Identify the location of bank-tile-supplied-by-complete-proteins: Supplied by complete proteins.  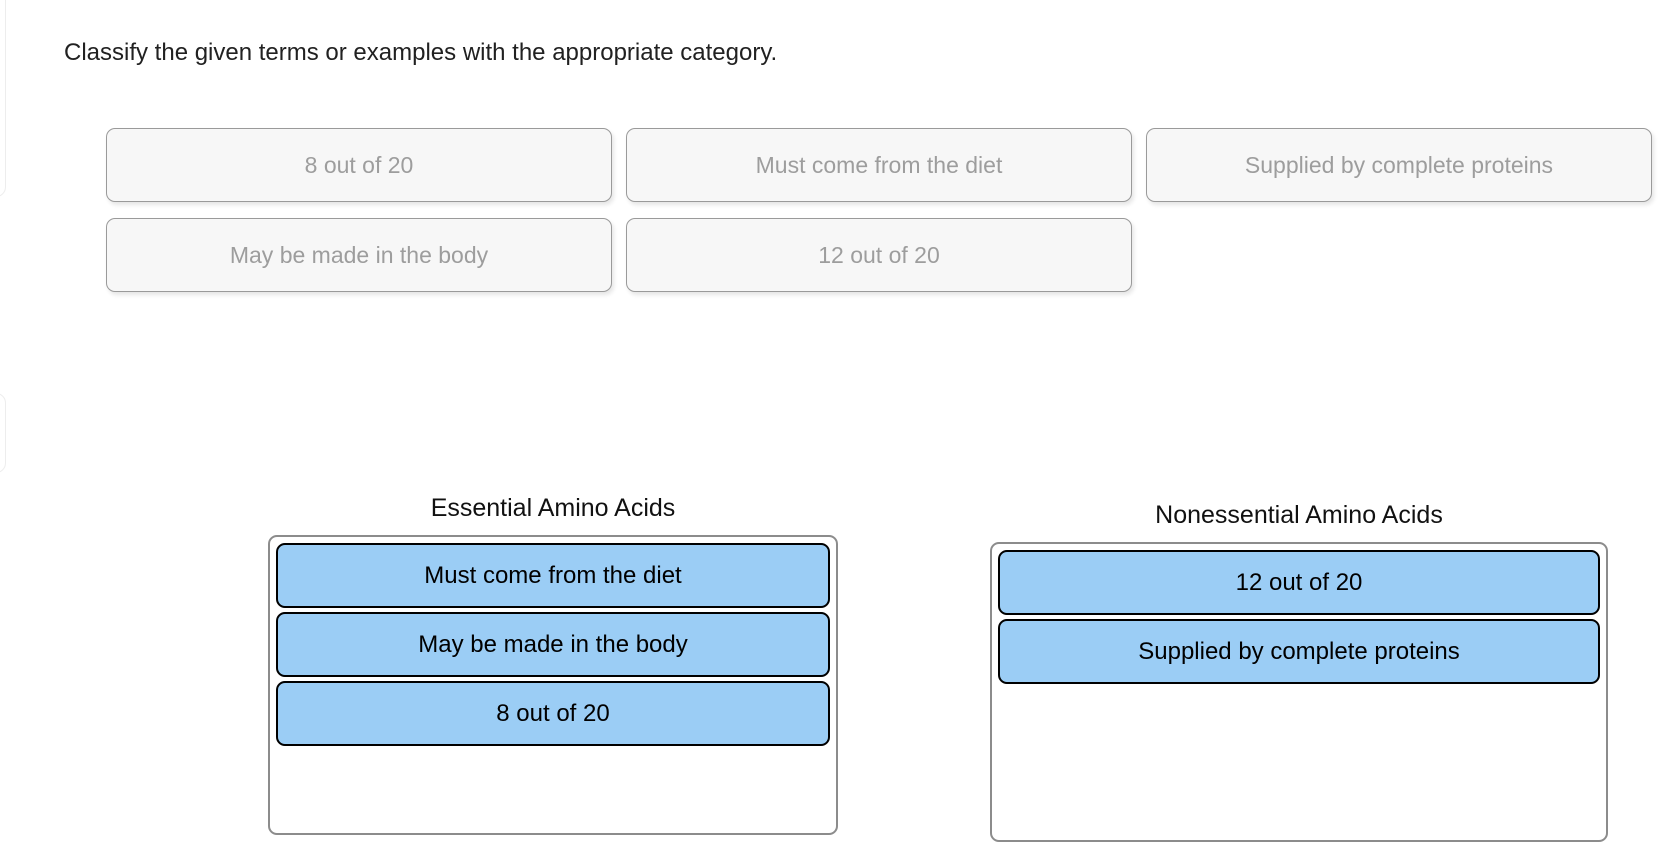
(1399, 165).